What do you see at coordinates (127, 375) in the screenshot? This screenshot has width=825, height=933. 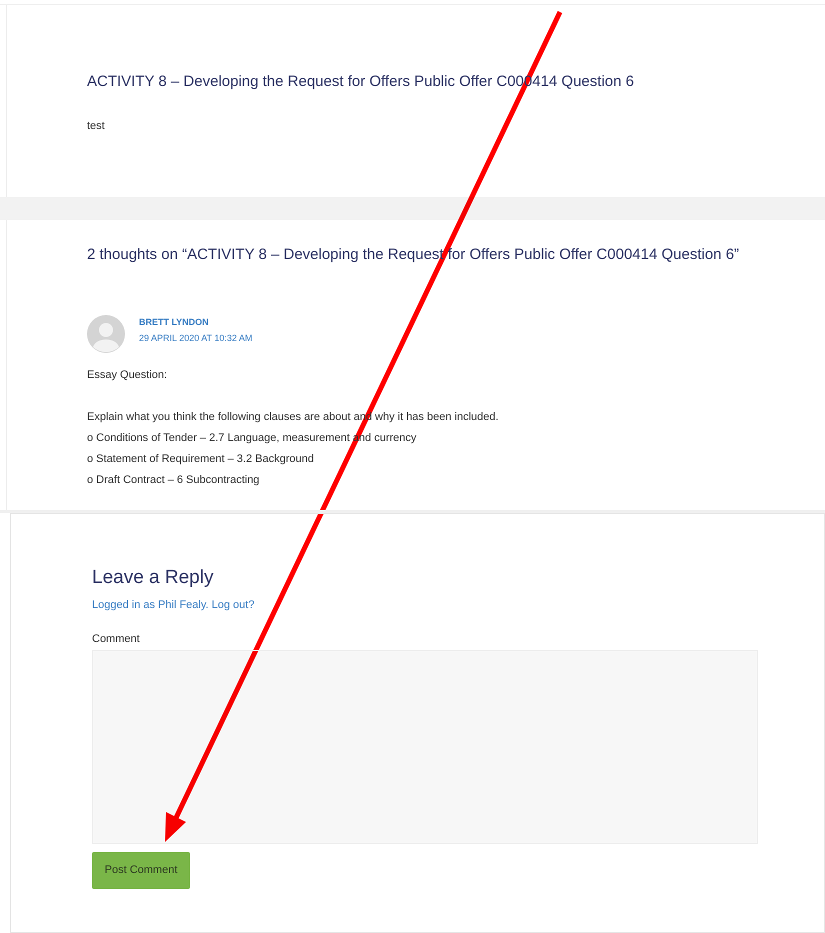 I see `comment-text: Essay Question:` at bounding box center [127, 375].